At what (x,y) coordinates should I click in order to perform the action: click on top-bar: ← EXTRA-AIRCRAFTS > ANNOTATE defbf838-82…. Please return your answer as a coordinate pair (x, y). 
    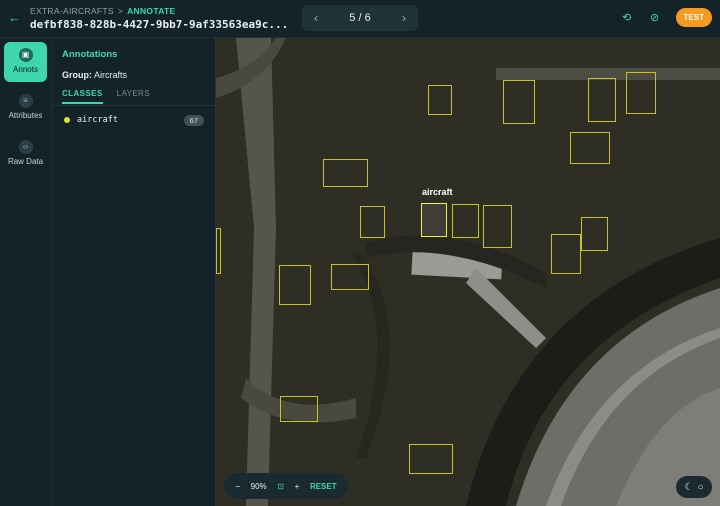
    Looking at the image, I should click on (360, 19).